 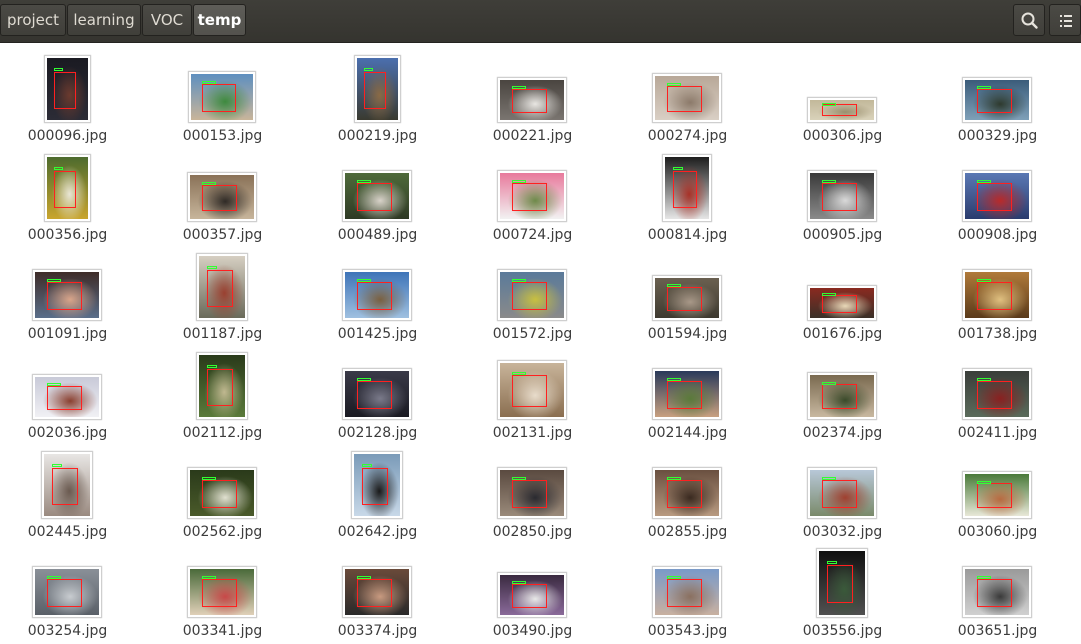 I want to click on file-item: 003374.jpg, so click(x=387, y=594).